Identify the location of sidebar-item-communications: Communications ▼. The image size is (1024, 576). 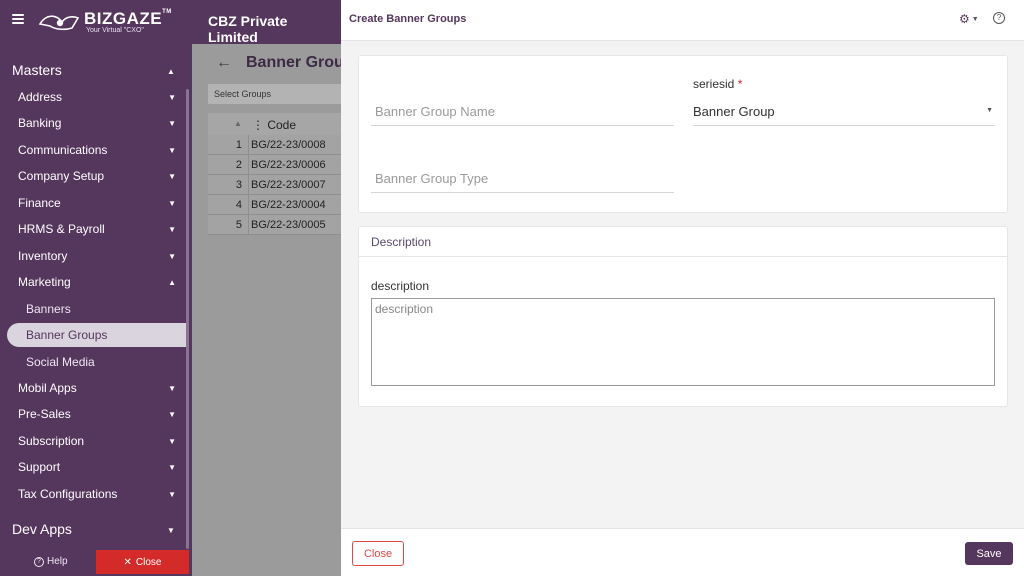
(102, 150).